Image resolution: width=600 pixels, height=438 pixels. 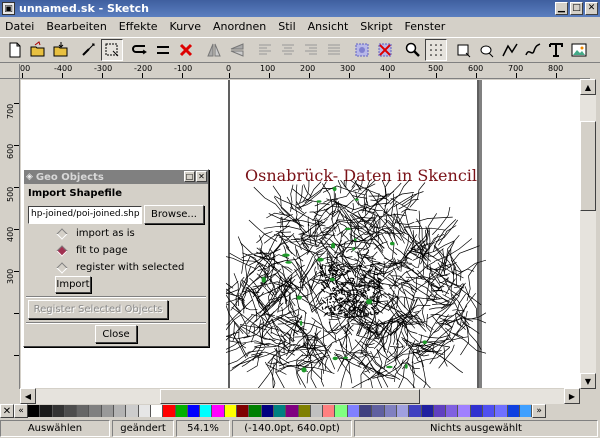 What do you see at coordinates (21, 411) in the screenshot?
I see `palette-left-icon: «` at bounding box center [21, 411].